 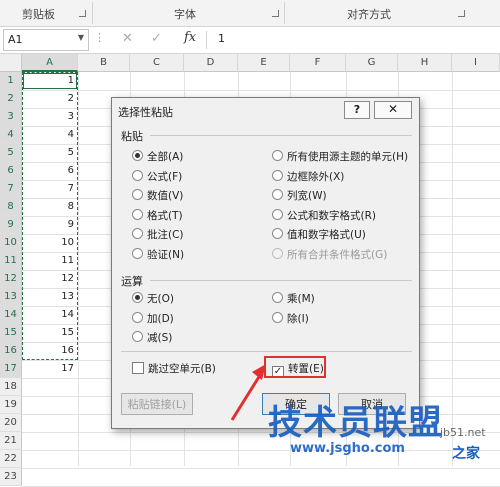 I want to click on row-header-23: 23, so click(x=11, y=477).